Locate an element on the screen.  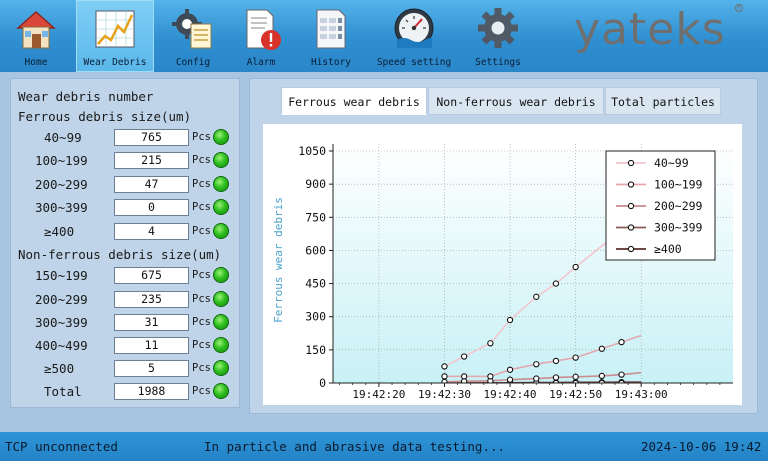
toolbar-settings: Settings is located at coordinates (498, 36).